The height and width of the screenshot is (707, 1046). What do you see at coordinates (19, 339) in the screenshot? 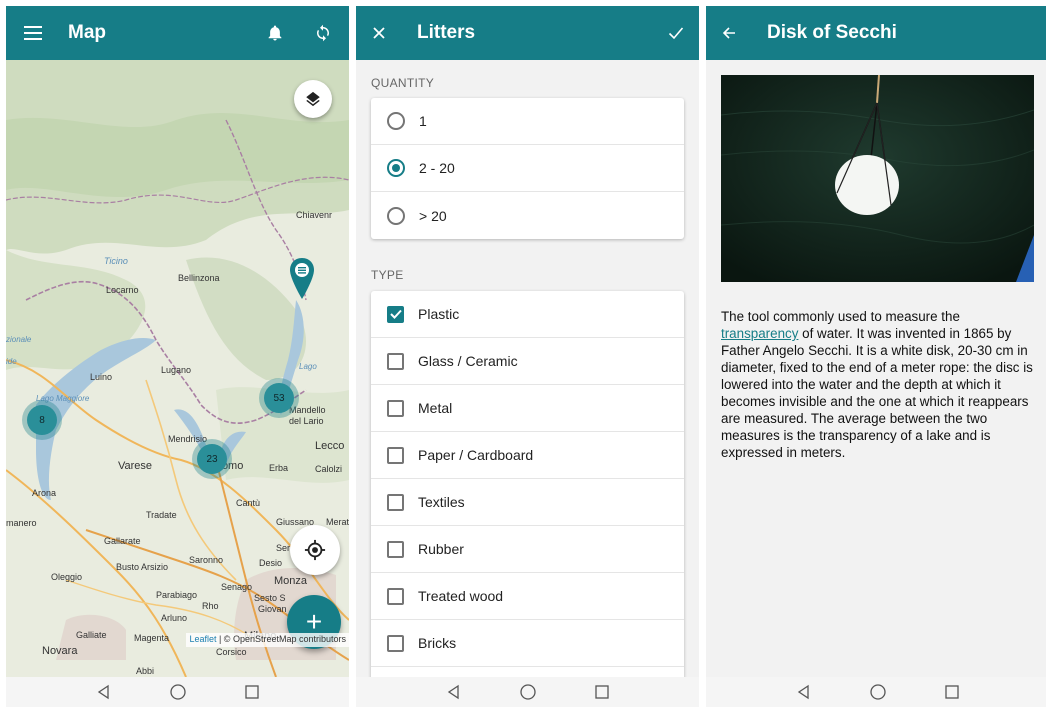
I see `map-label: zionale` at bounding box center [19, 339].